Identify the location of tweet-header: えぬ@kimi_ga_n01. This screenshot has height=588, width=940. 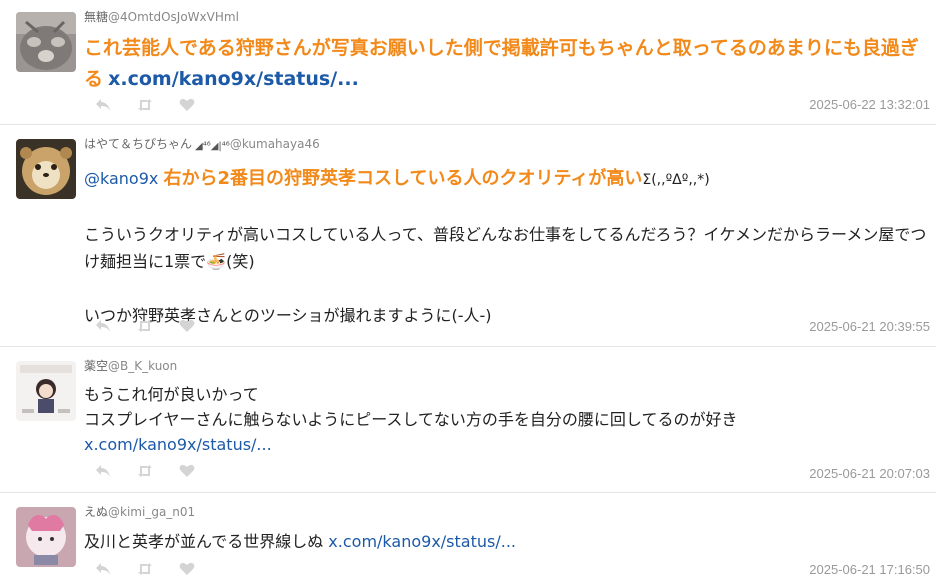
(508, 512).